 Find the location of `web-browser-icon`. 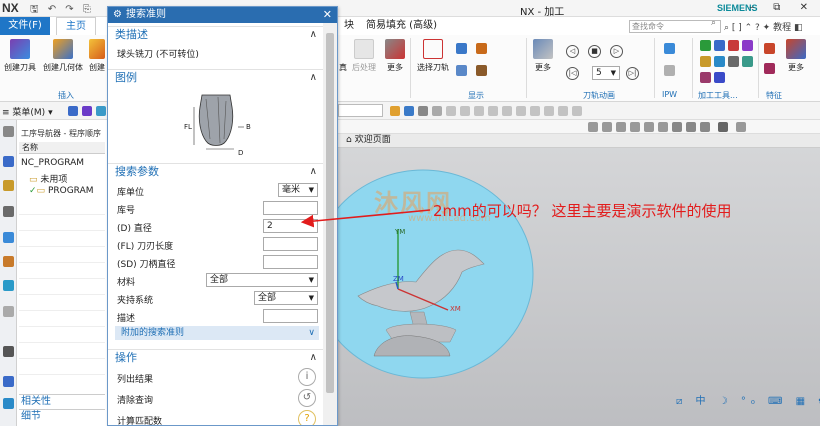

web-browser-icon is located at coordinates (8, 311).